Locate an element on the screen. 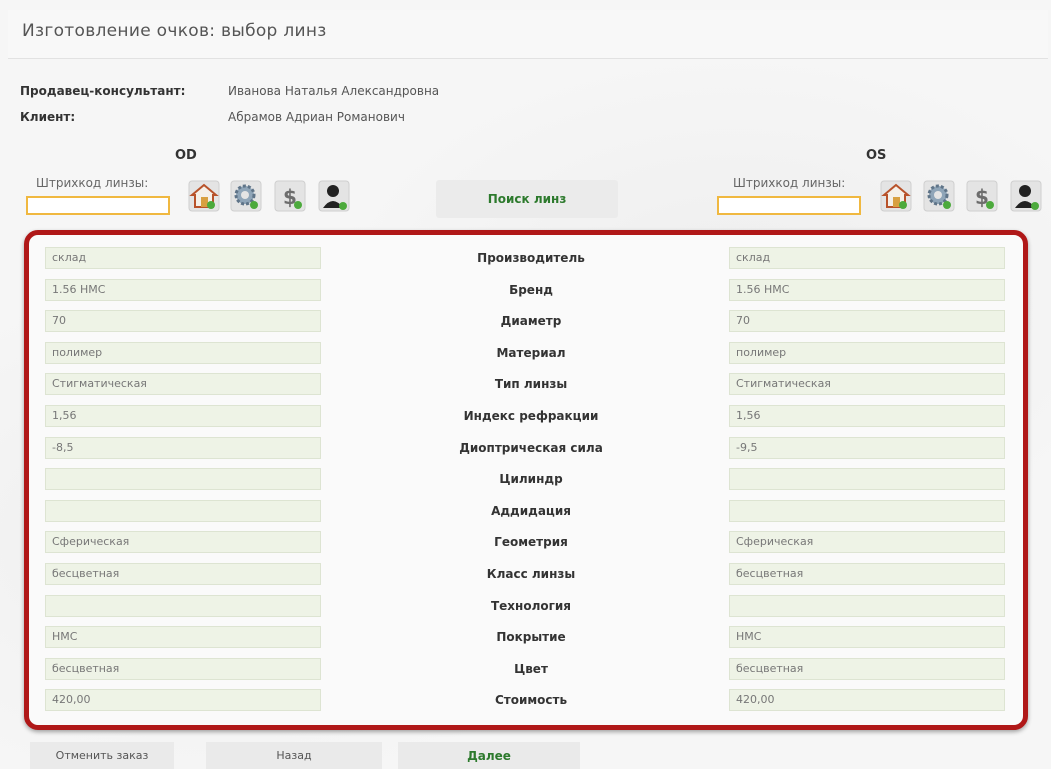  od-price-dollar-icon: $ is located at coordinates (290, 196).